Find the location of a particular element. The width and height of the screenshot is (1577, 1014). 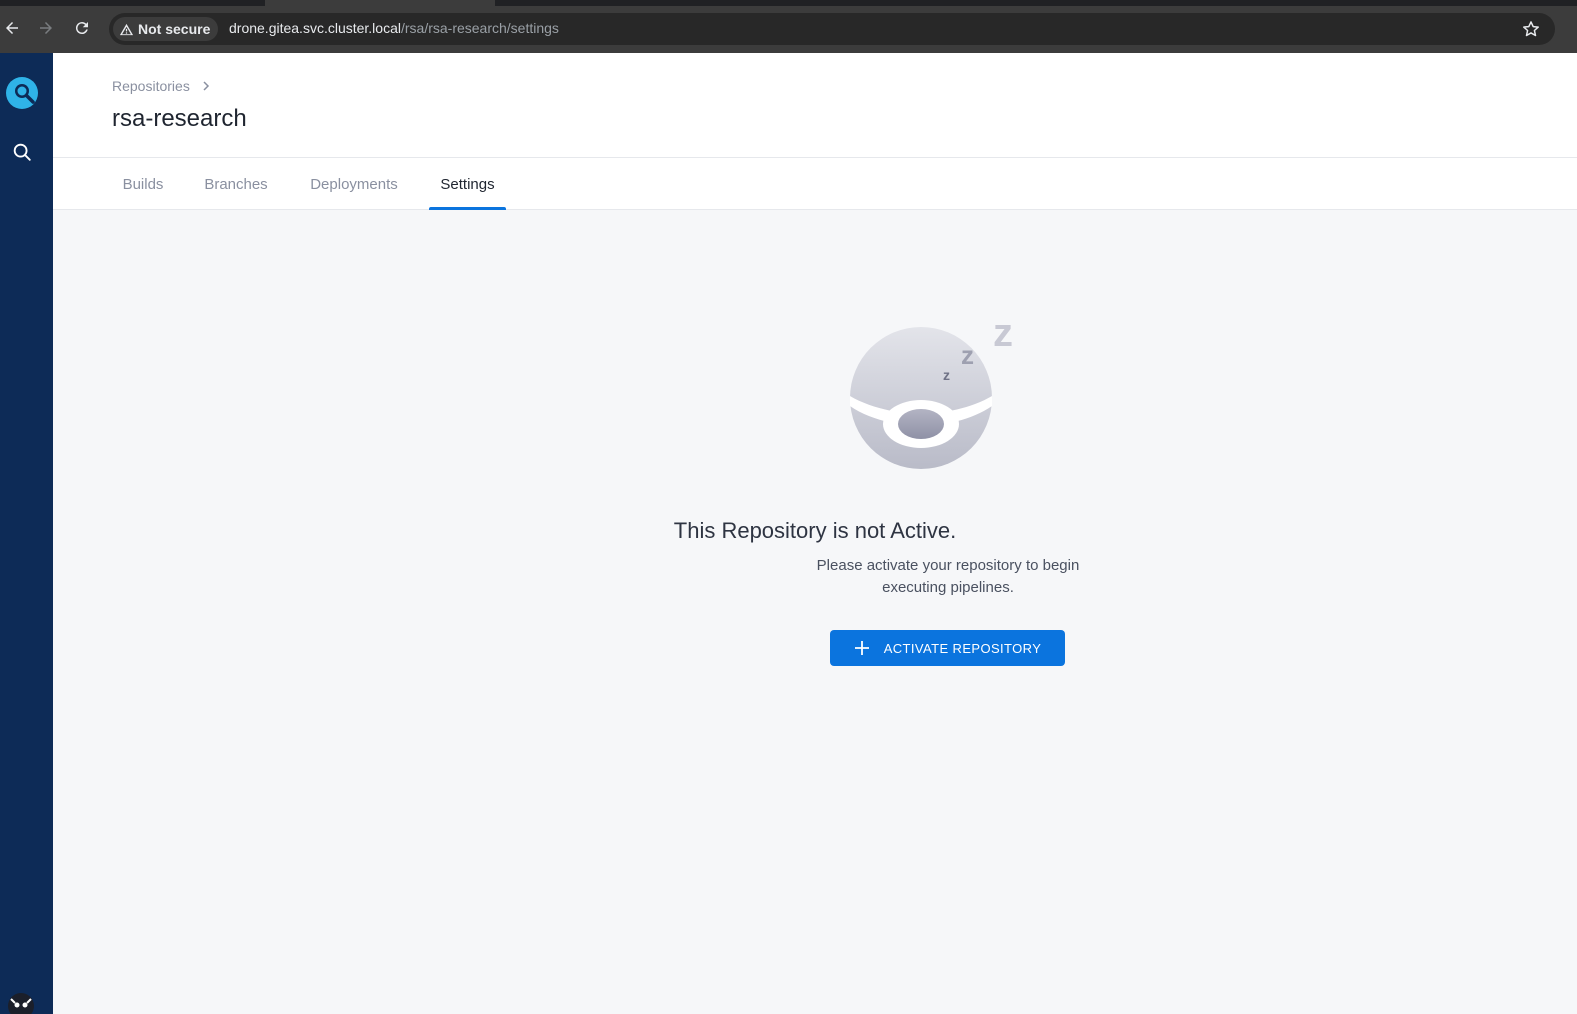

forward-button is located at coordinates (46, 28).